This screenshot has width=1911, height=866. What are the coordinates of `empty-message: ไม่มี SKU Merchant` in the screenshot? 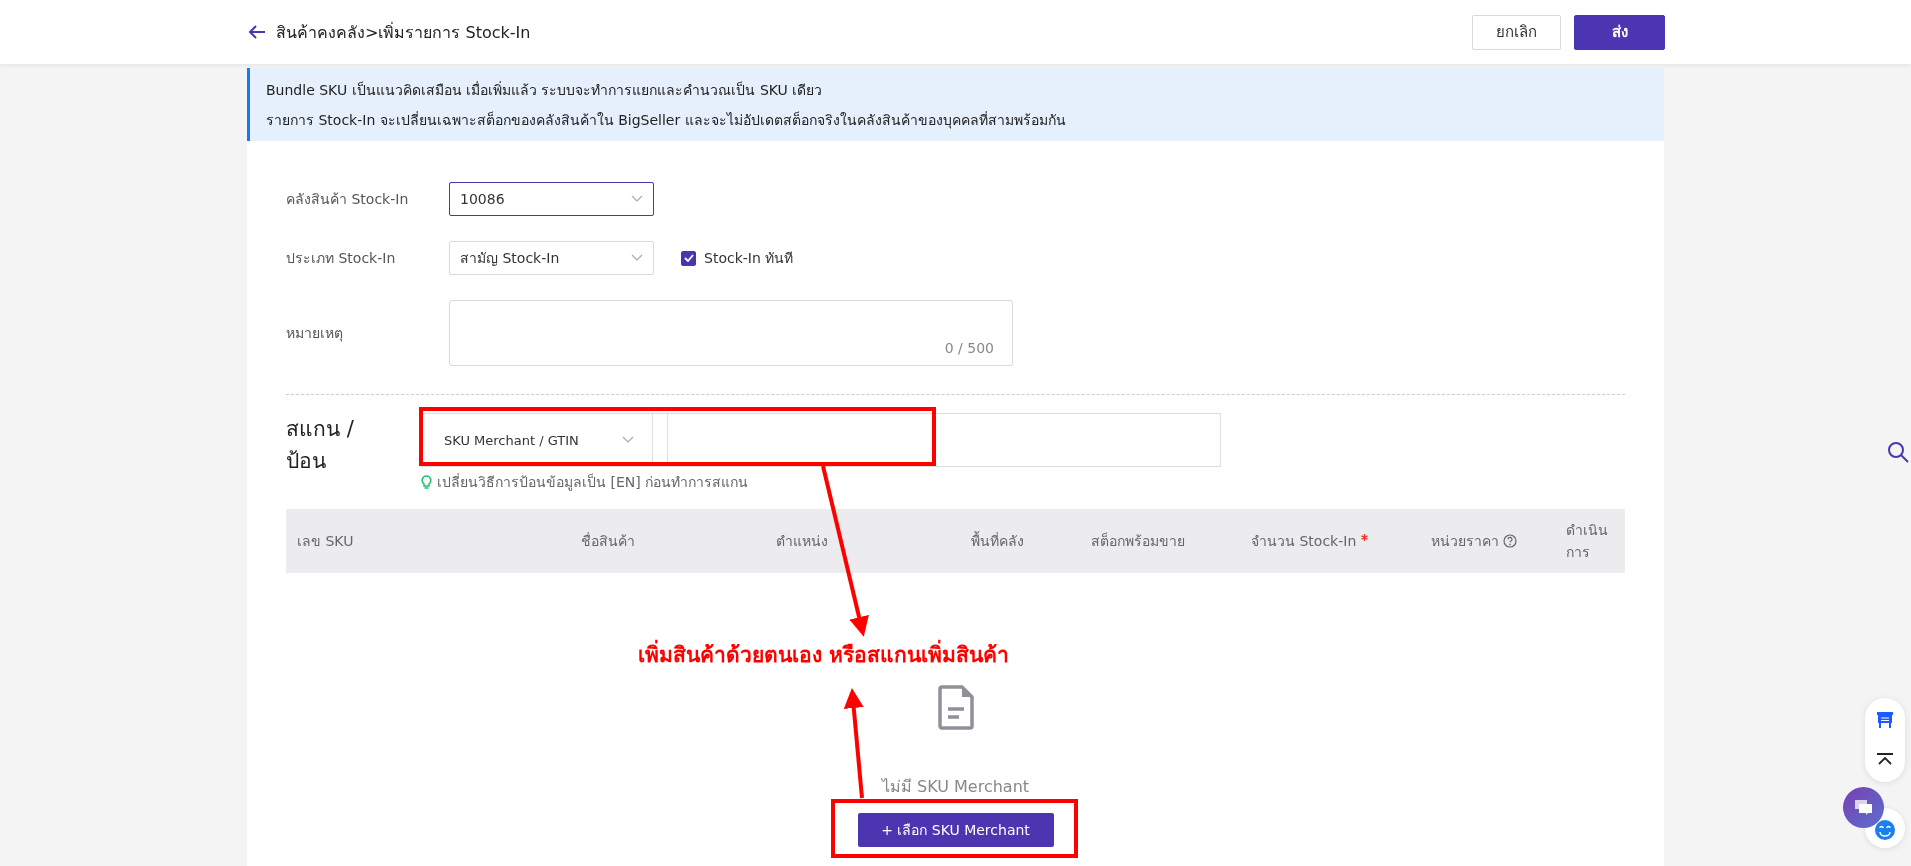 It's located at (955, 787).